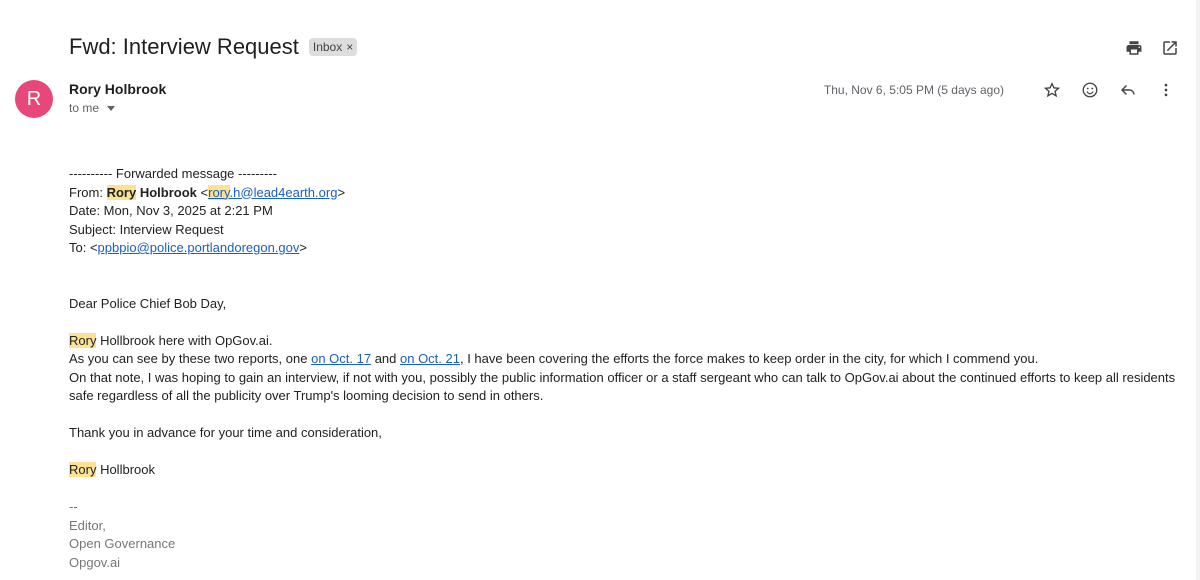  I want to click on signature-line: Opgov.ai, so click(95, 562).